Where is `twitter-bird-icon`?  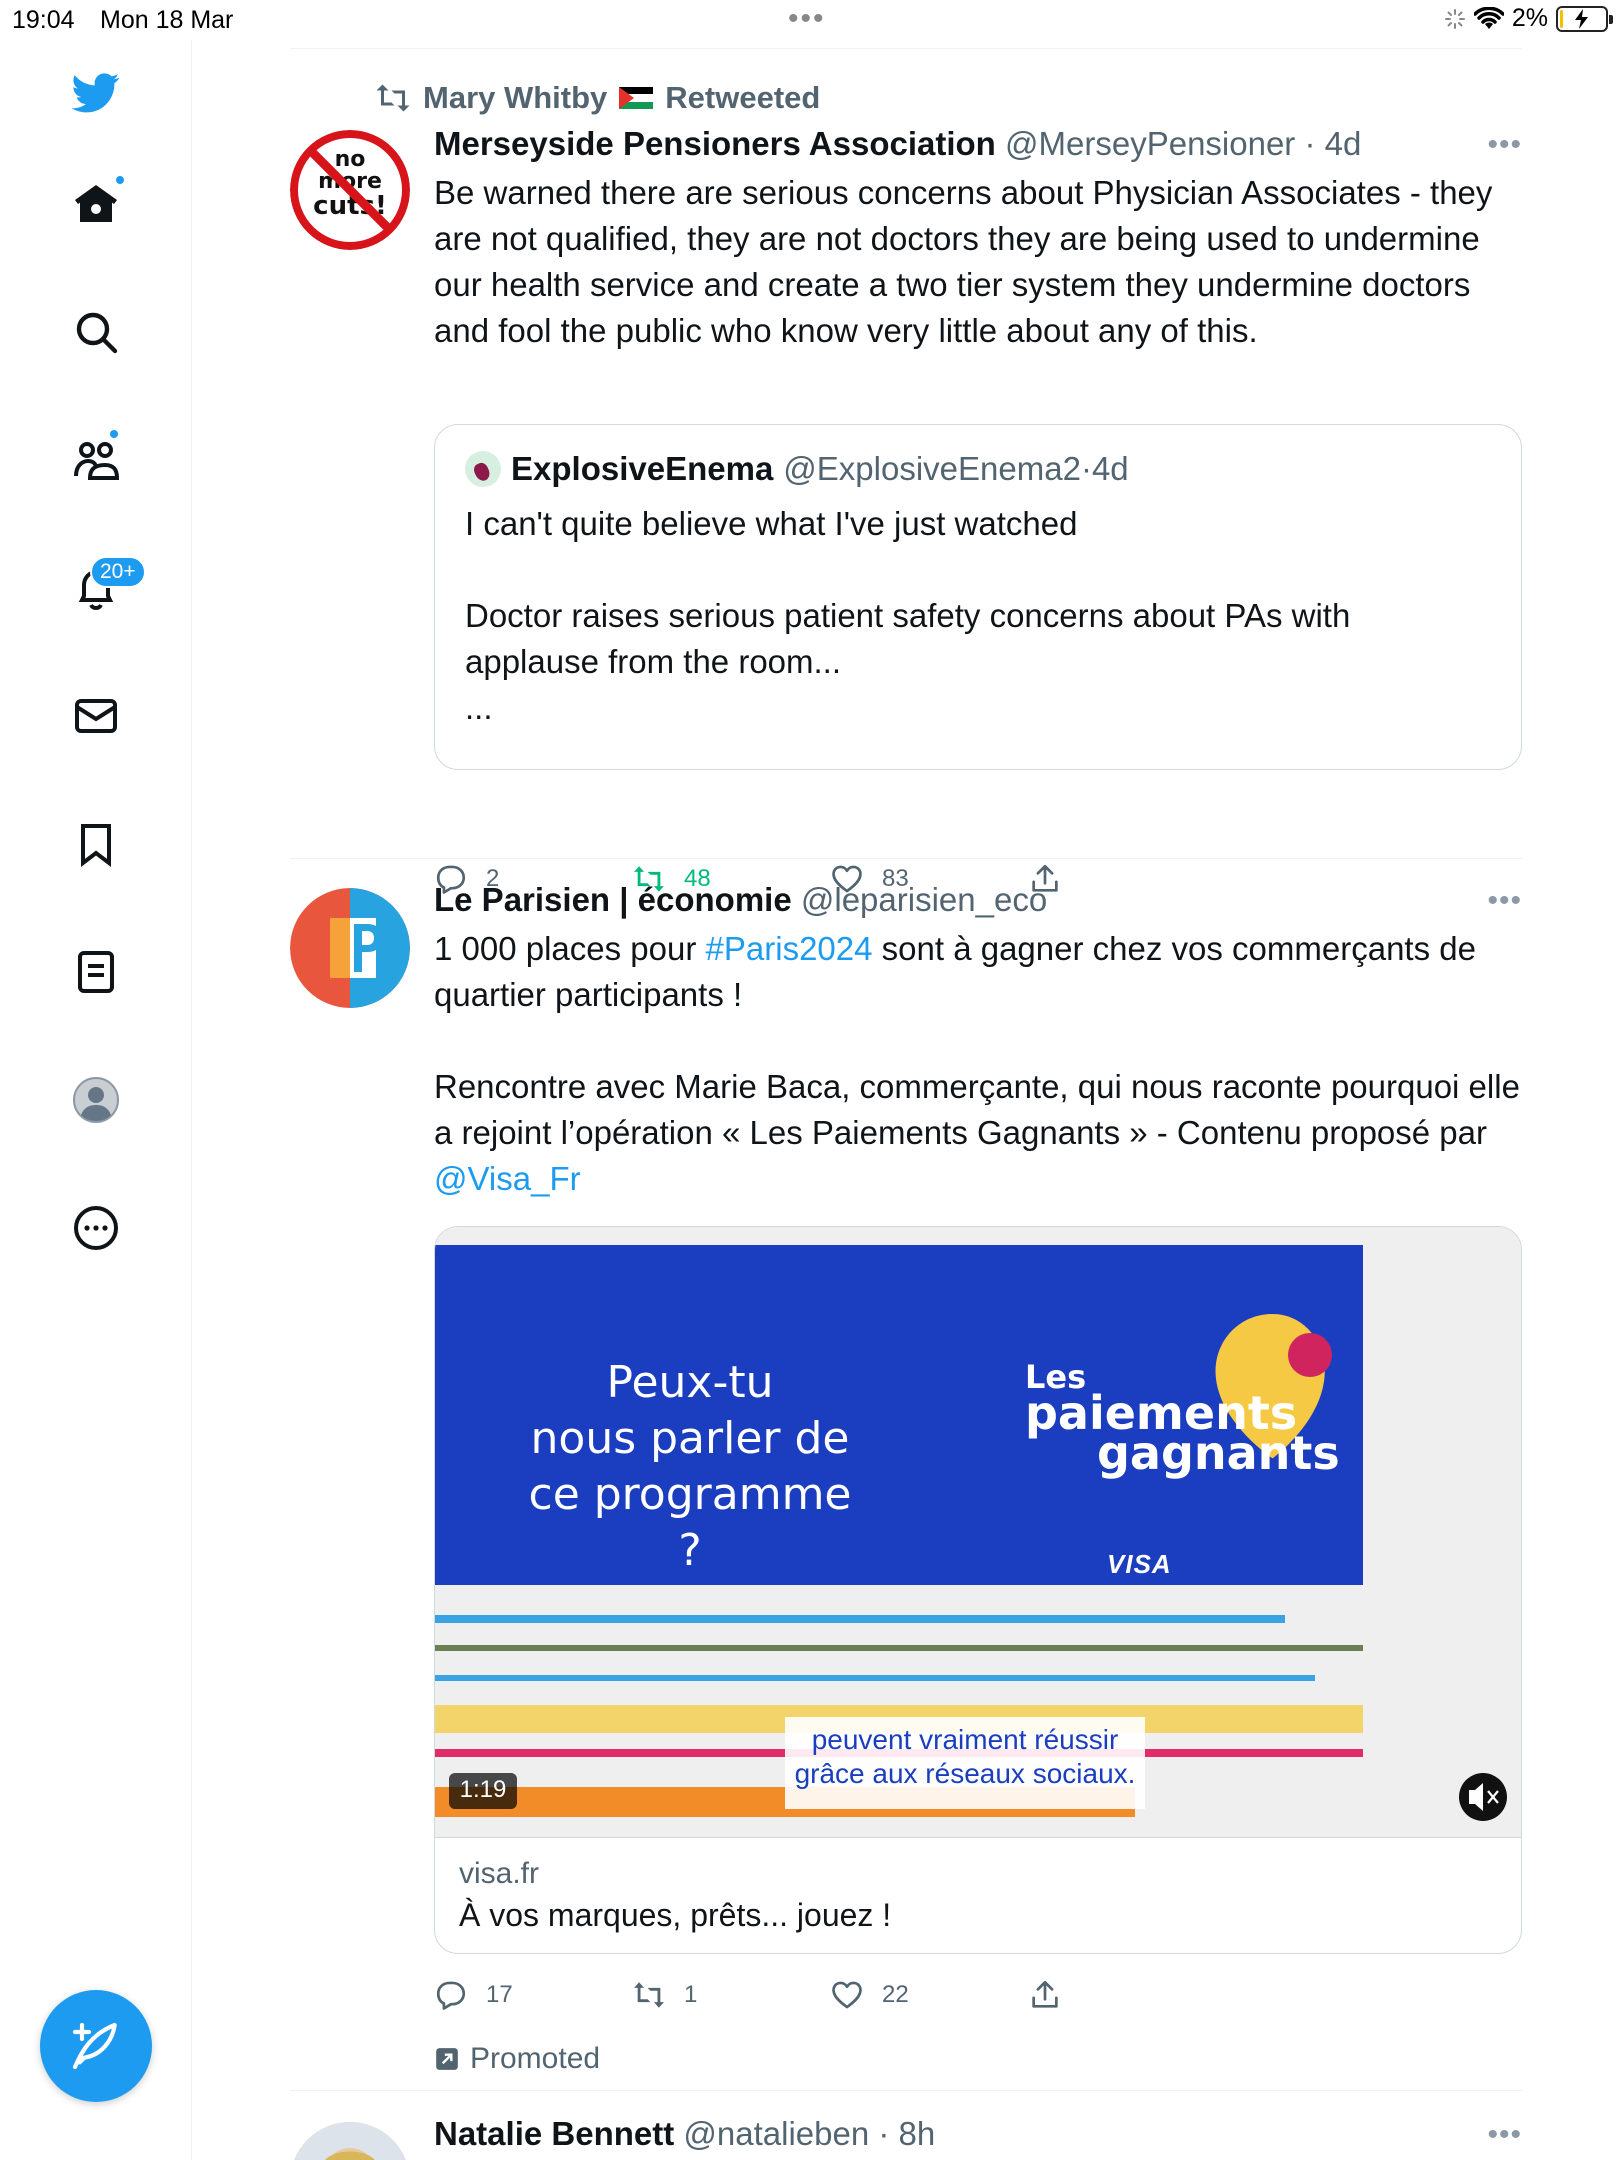 twitter-bird-icon is located at coordinates (96, 92).